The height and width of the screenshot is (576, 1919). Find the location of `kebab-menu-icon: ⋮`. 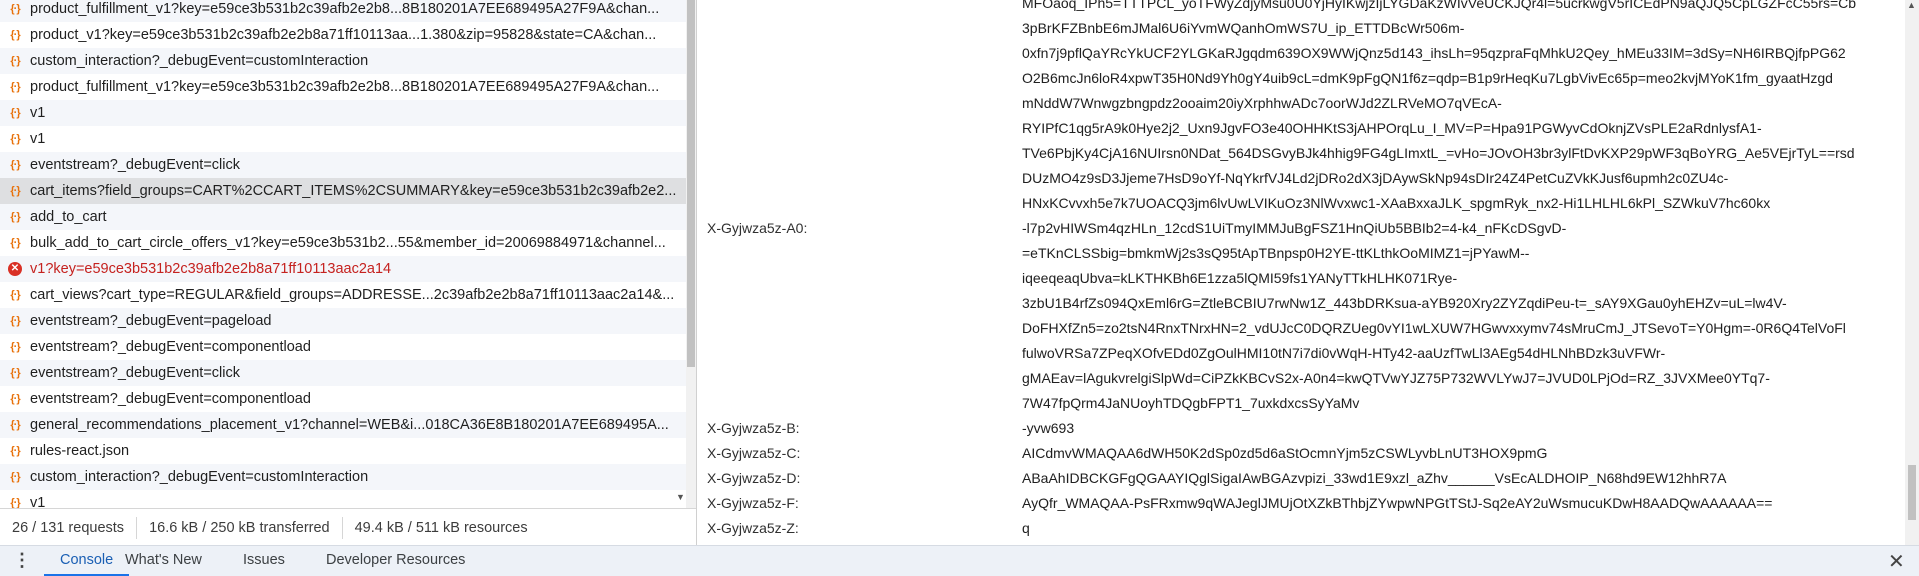

kebab-menu-icon: ⋮ is located at coordinates (22, 560).